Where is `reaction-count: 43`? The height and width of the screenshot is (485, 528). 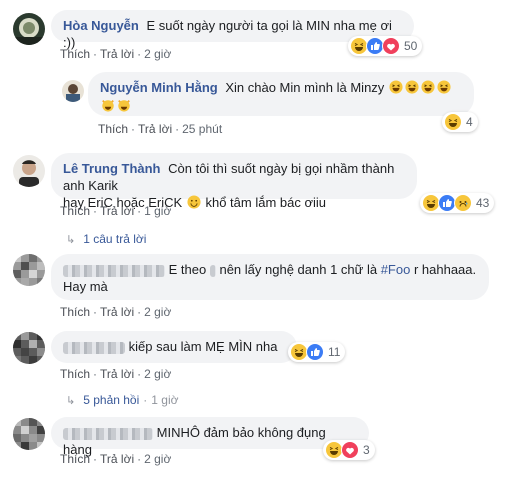 reaction-count: 43 is located at coordinates (483, 203).